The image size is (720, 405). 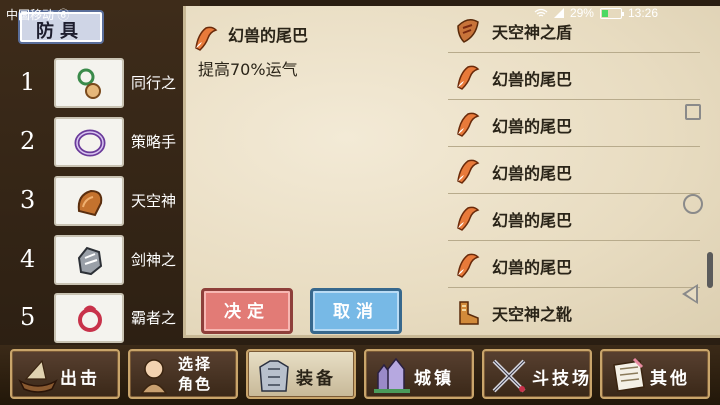 I want to click on menu-label: 出击, so click(x=80, y=379).